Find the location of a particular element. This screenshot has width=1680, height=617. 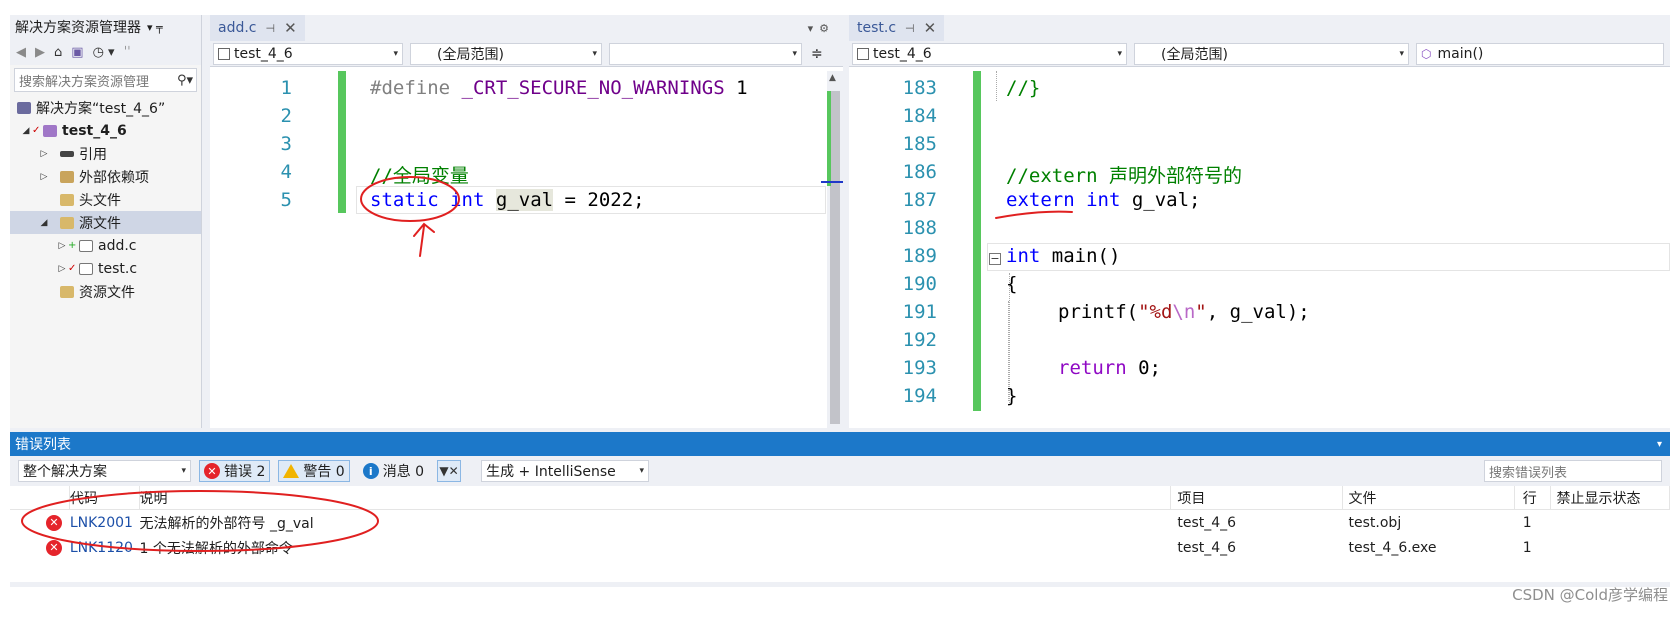

home-icon: ⌂ is located at coordinates (58, 52).